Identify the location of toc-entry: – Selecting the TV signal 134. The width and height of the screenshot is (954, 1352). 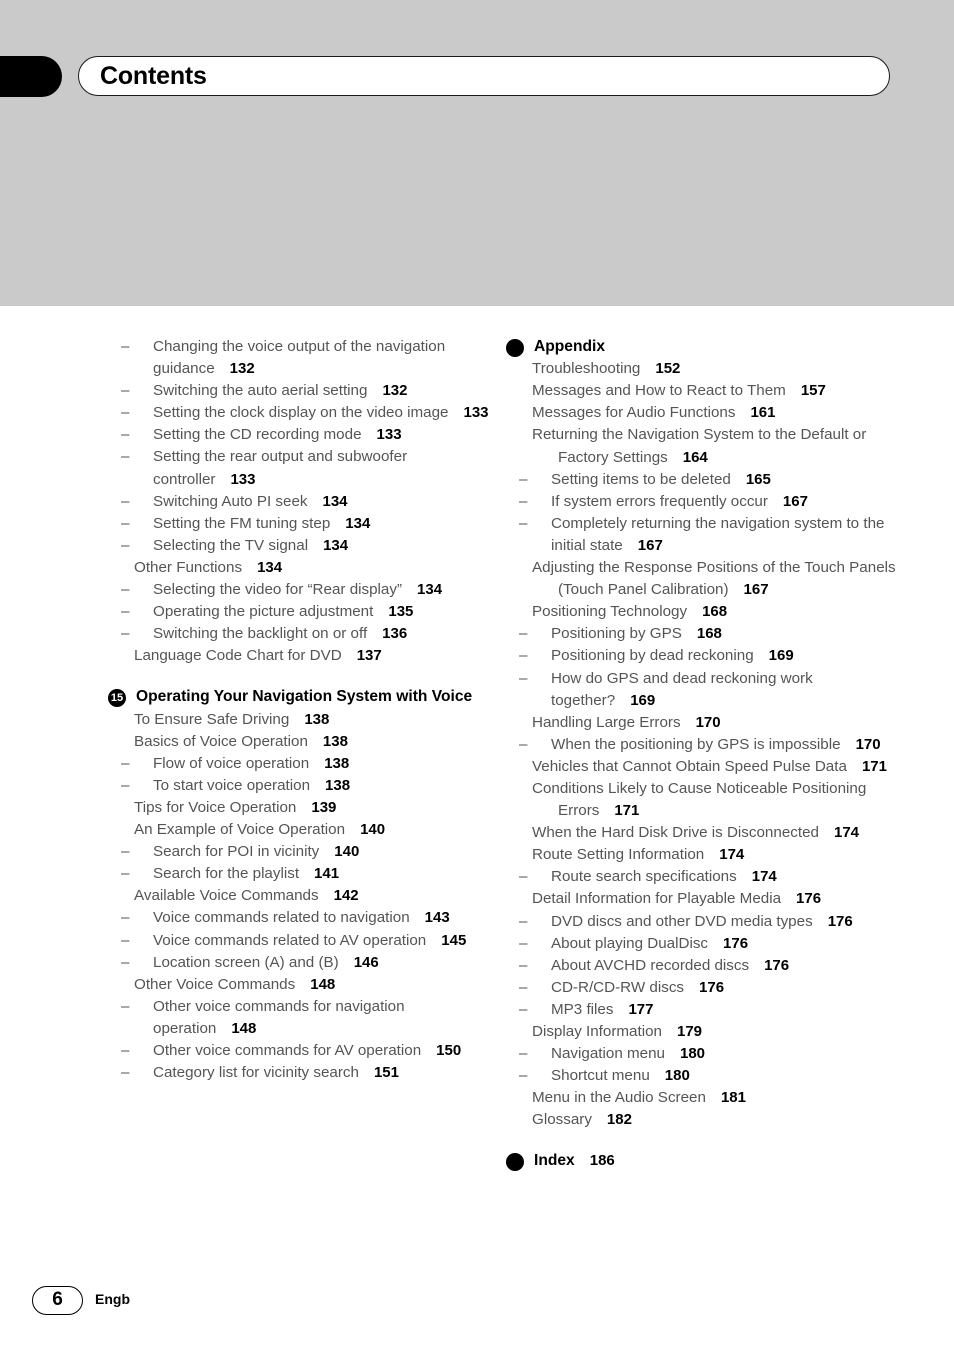
(308, 546).